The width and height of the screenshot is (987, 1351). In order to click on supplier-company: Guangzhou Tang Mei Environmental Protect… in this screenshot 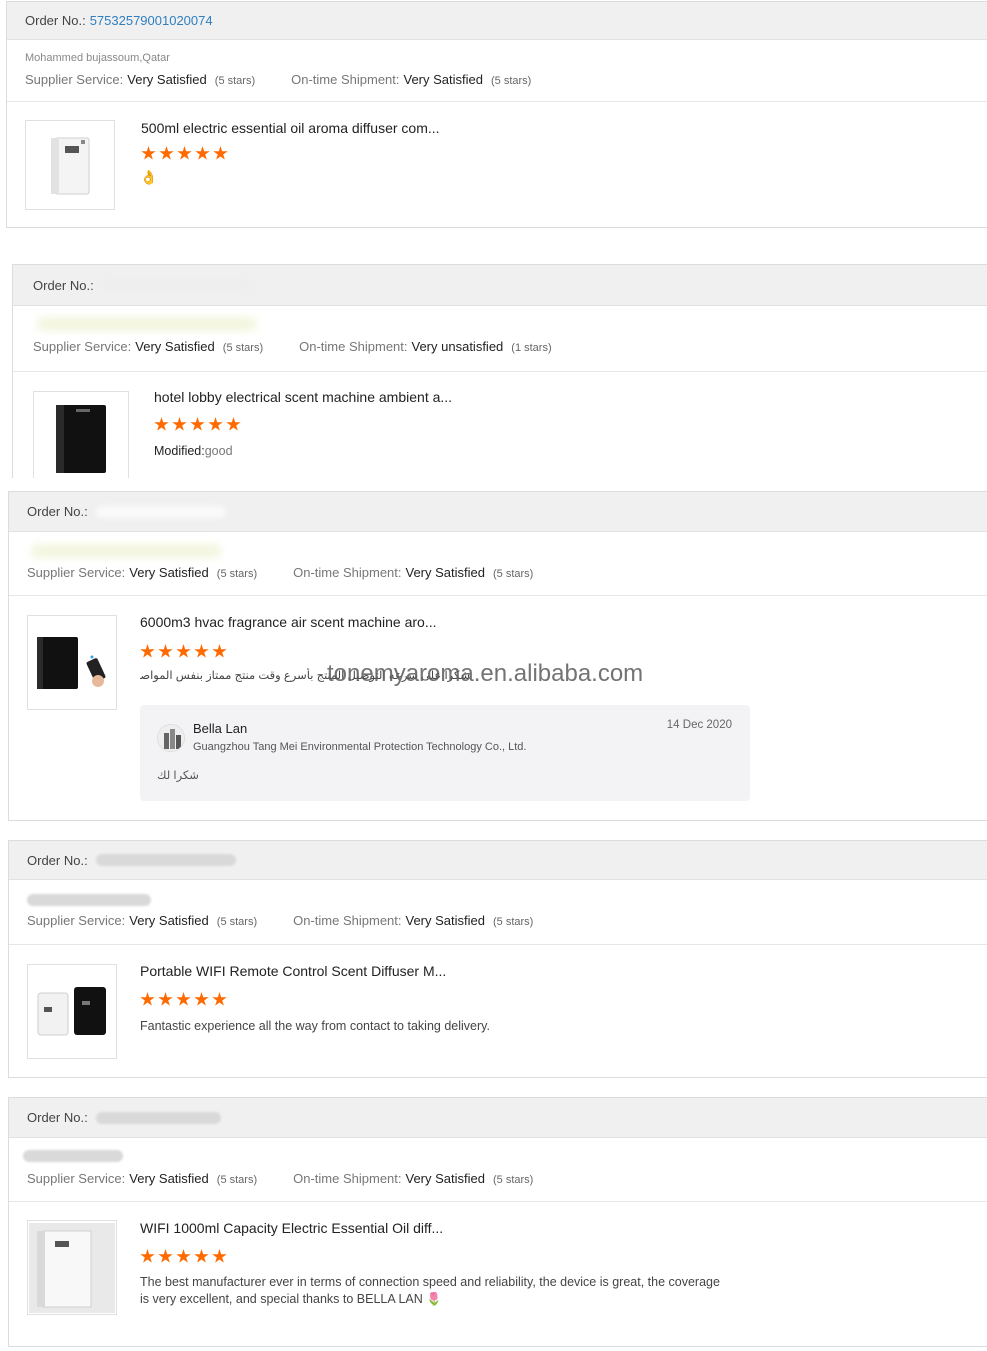, I will do `click(360, 747)`.